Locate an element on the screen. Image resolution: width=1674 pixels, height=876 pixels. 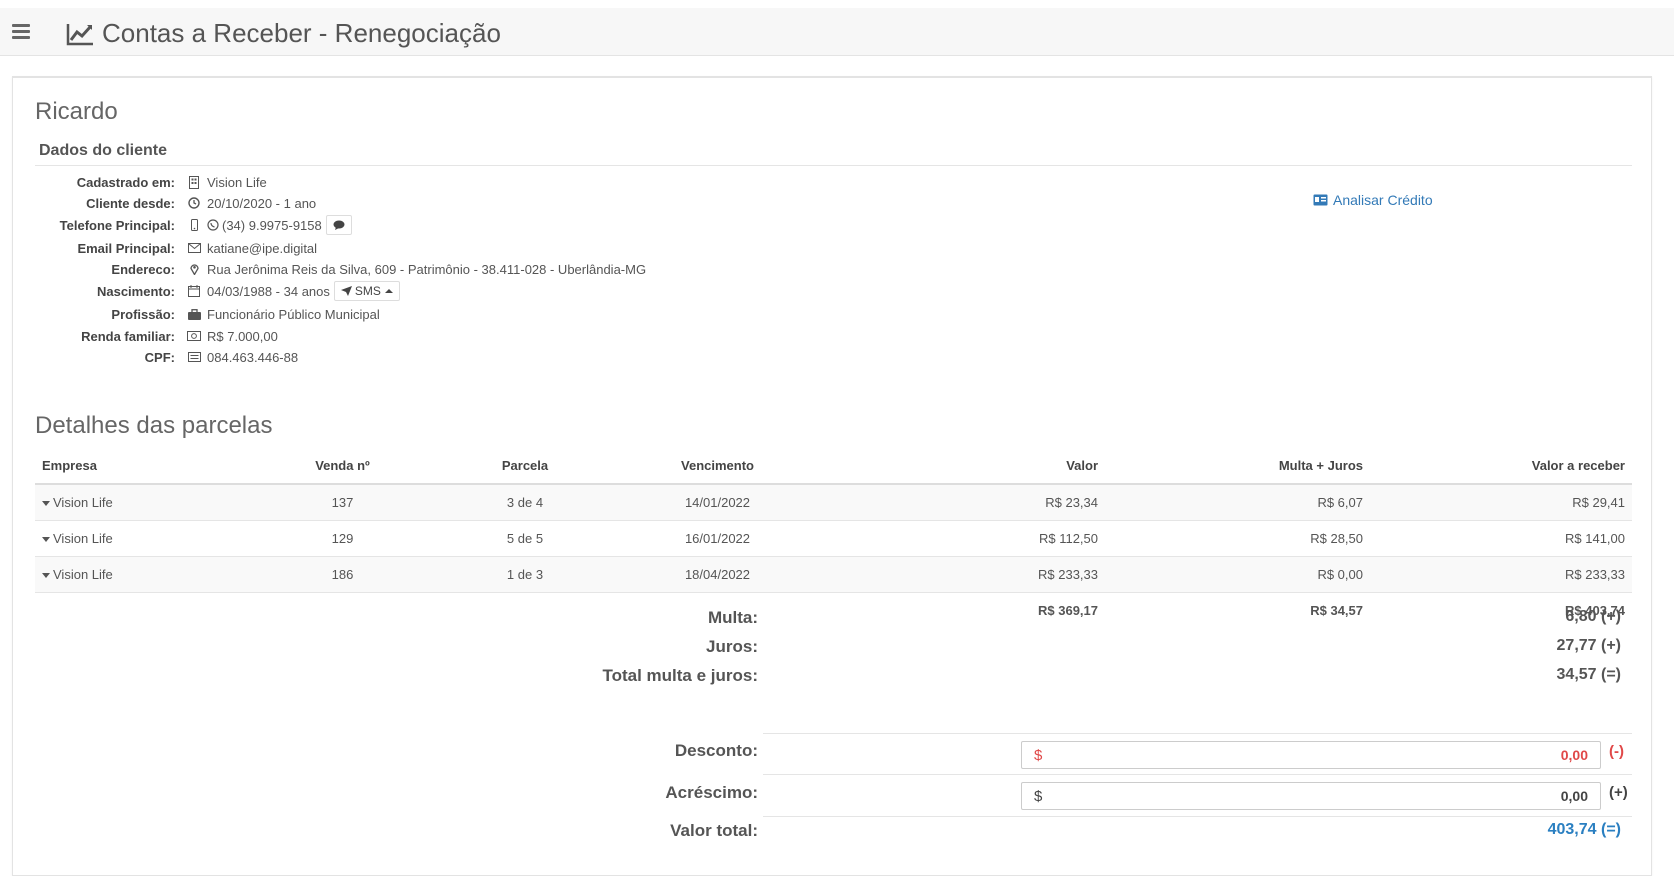
cell-valor-receber: R$ 233,33 is located at coordinates (1501, 573).